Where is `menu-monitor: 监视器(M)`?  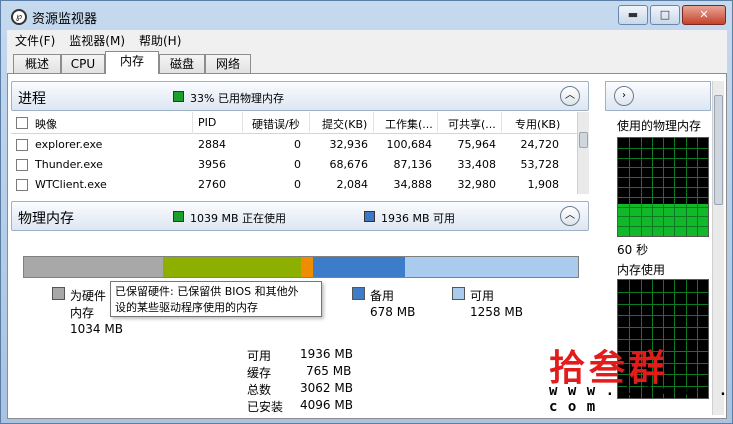
menu-monitor: 监视器(M) is located at coordinates (97, 40).